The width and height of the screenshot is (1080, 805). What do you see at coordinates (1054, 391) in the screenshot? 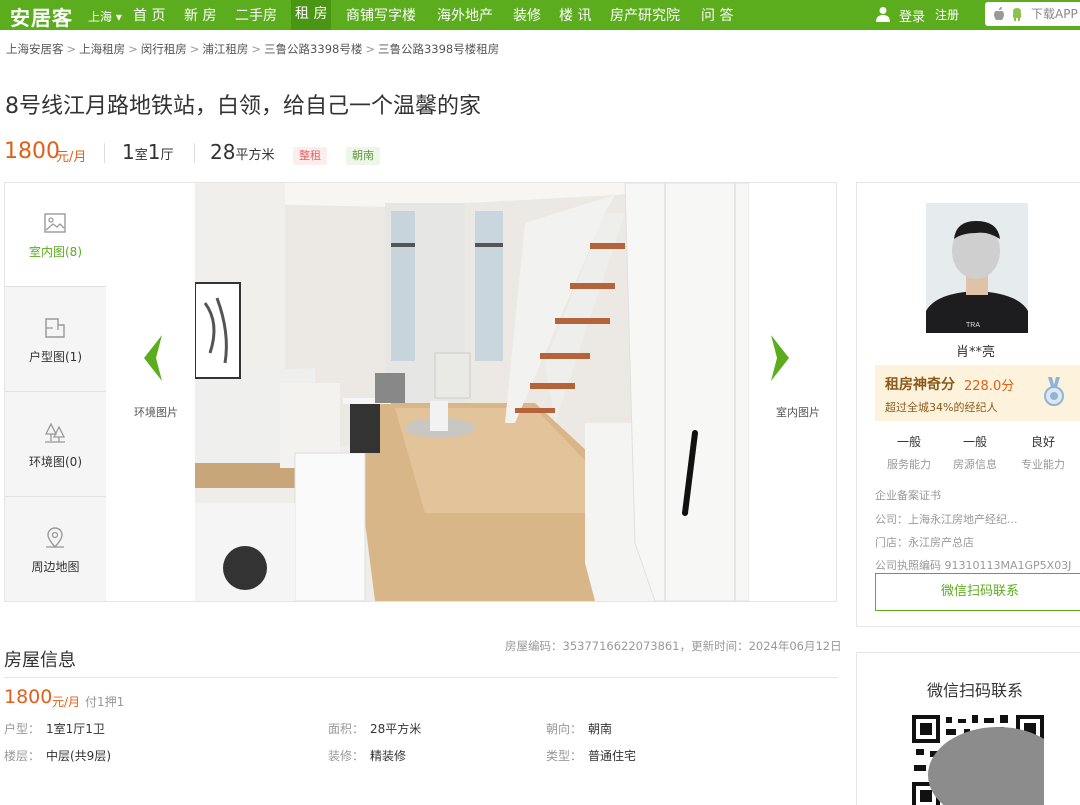
I see `medal-icon` at bounding box center [1054, 391].